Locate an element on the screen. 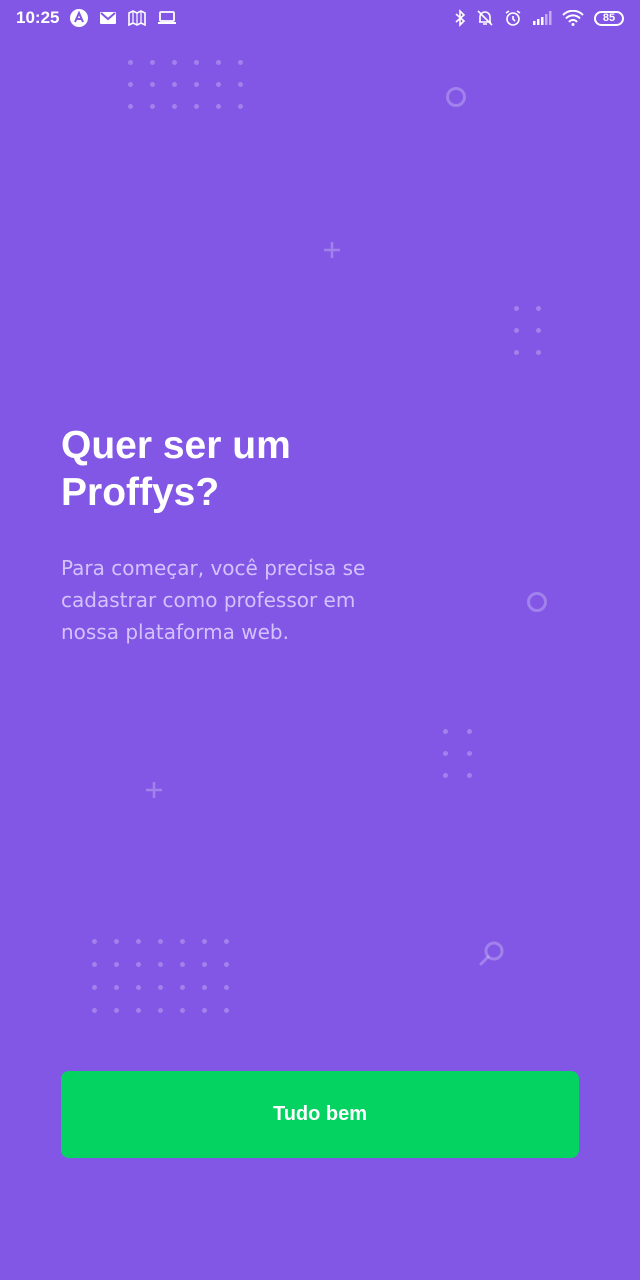 This screenshot has width=640, height=1280. title-line: Quer ser um is located at coordinates (176, 445).